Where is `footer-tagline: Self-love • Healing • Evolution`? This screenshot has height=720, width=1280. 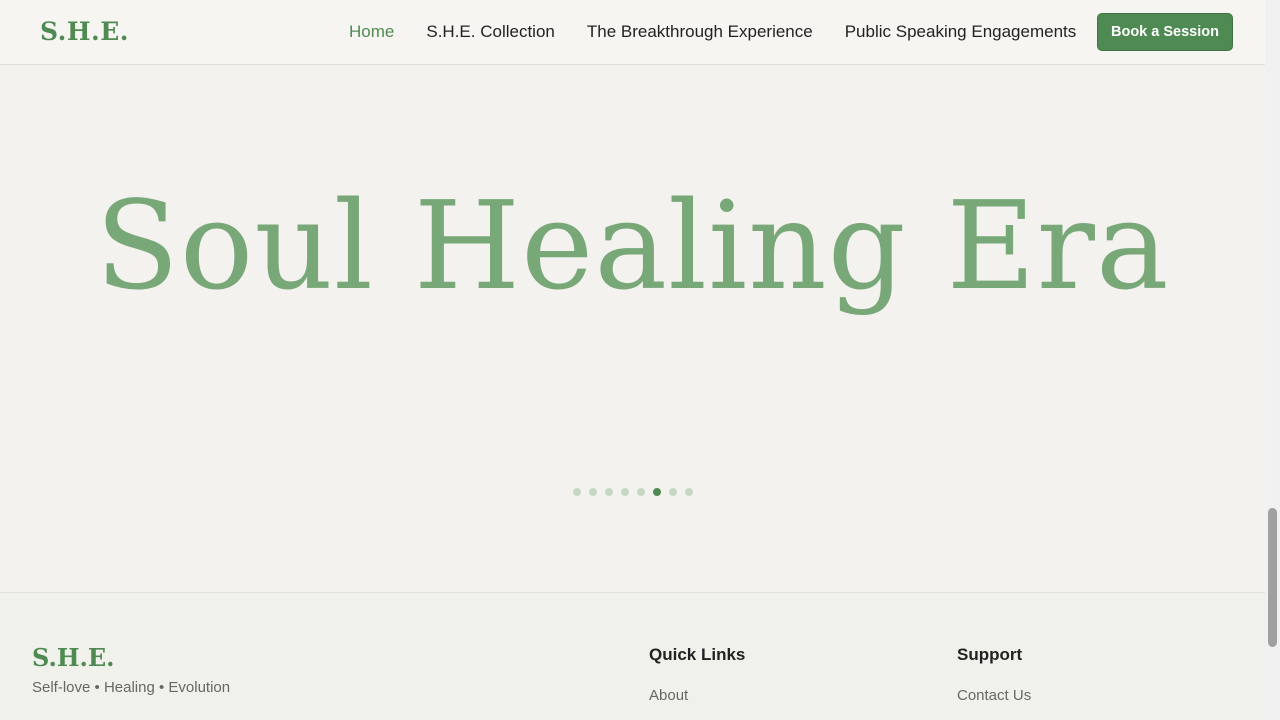 footer-tagline: Self-love • Healing • Evolution is located at coordinates (131, 687).